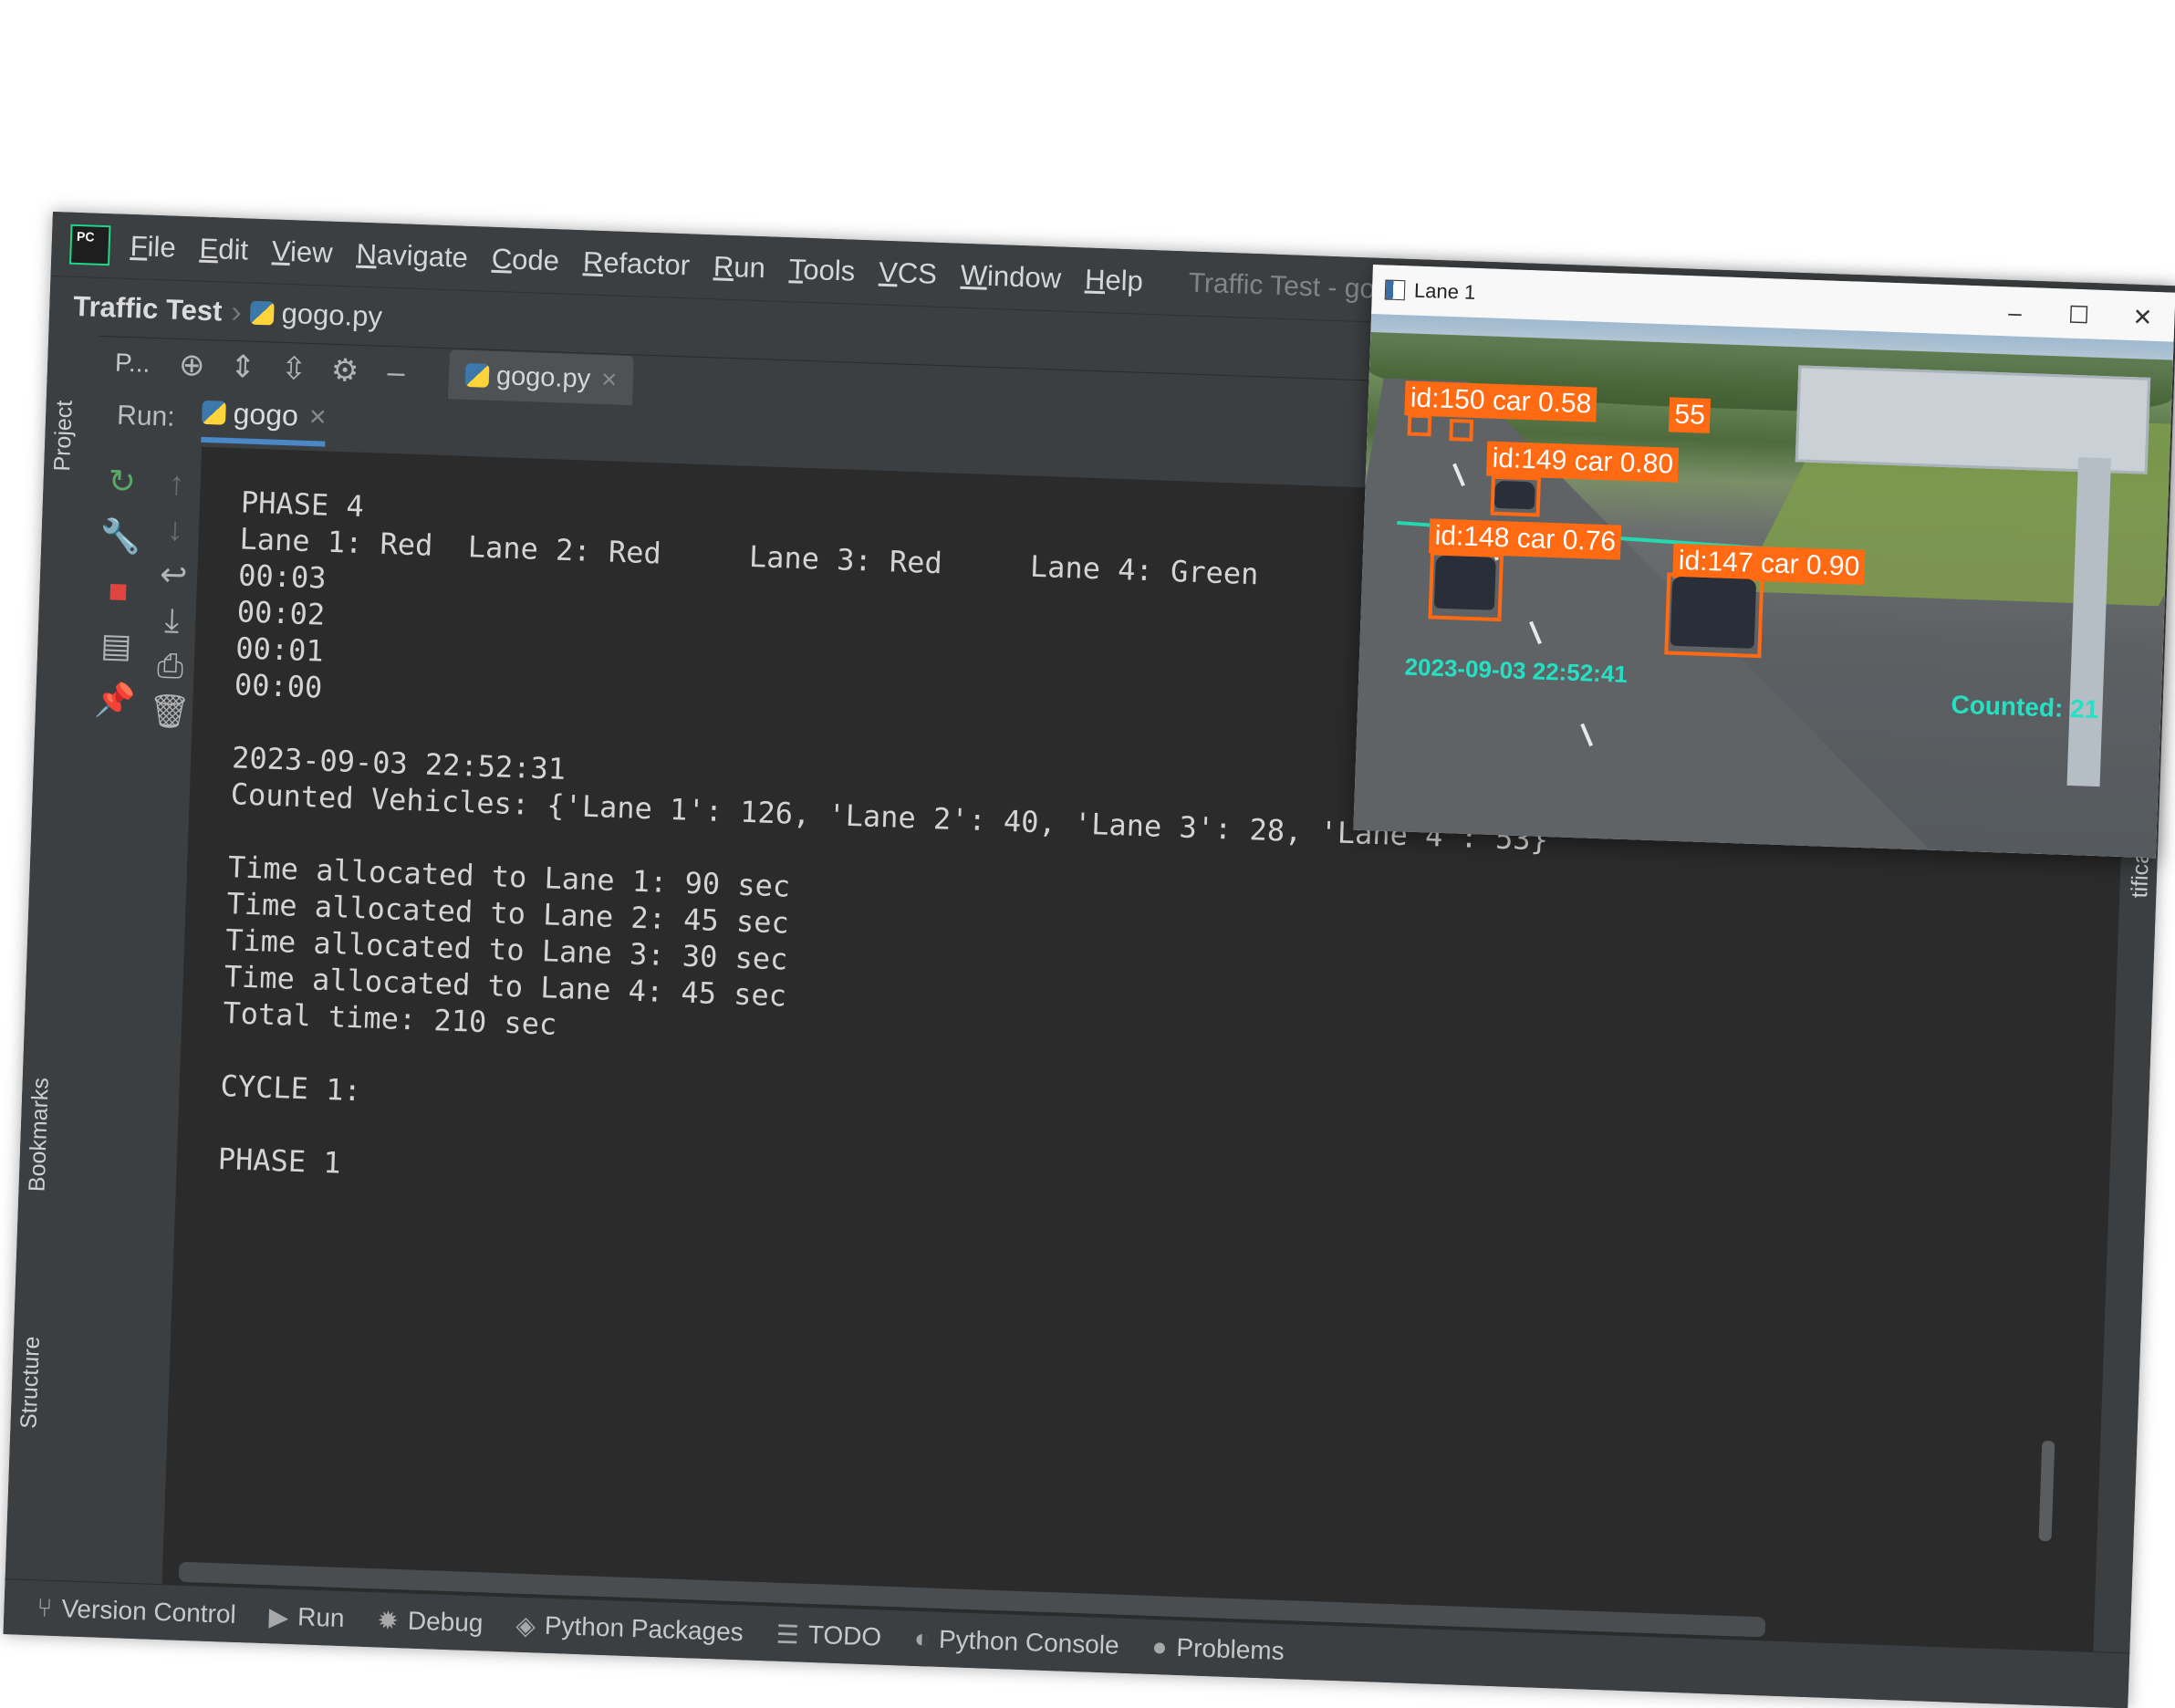 Image resolution: width=2175 pixels, height=1708 pixels. What do you see at coordinates (644, 1629) in the screenshot?
I see `tool-label: Python Packages` at bounding box center [644, 1629].